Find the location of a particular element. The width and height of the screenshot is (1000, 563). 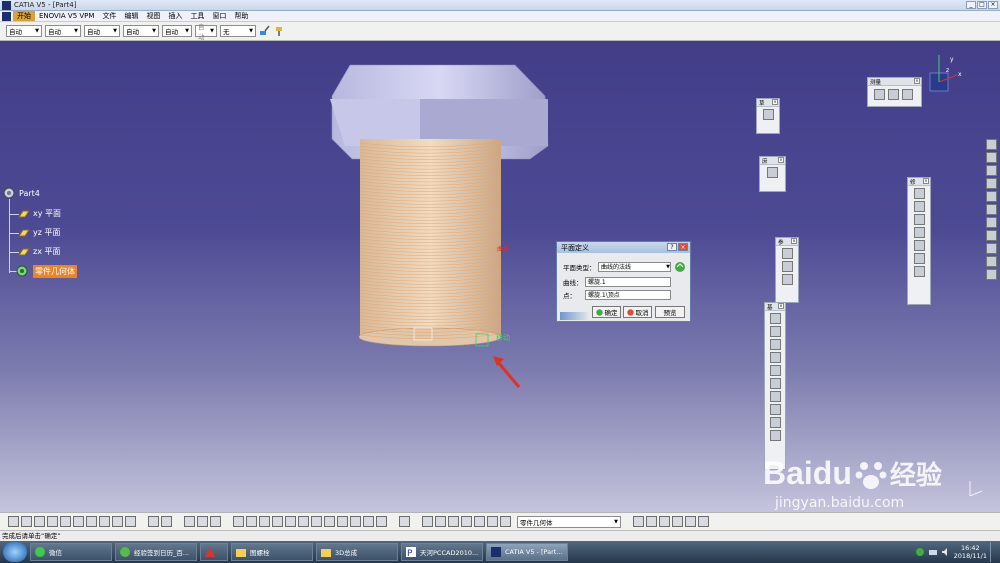

print-icon is located at coordinates (52, 521).